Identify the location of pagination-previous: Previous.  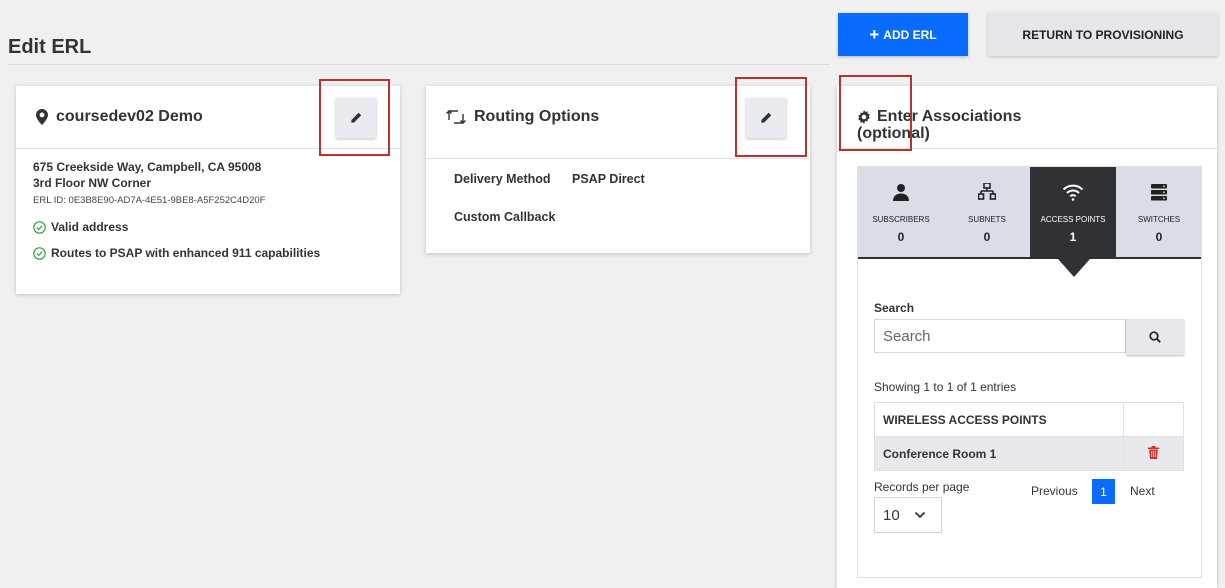
(1054, 491).